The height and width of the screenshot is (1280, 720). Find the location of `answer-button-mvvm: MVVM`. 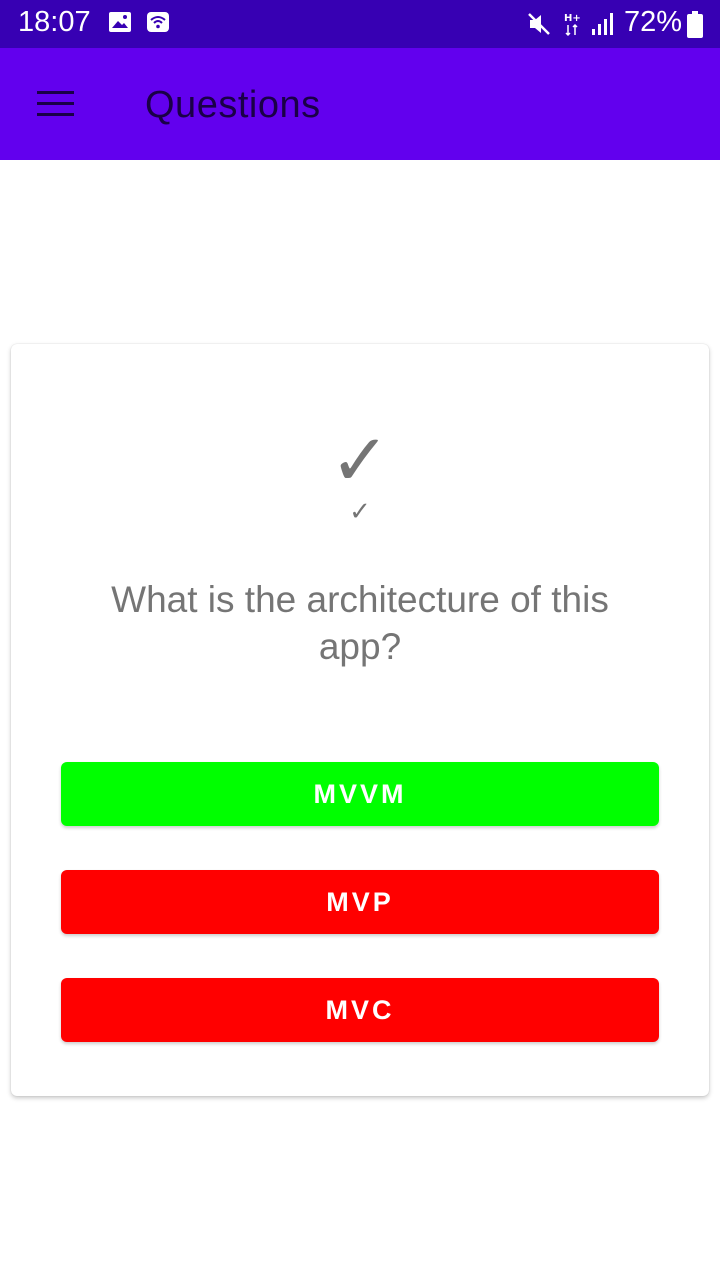

answer-button-mvvm: MVVM is located at coordinates (360, 794).